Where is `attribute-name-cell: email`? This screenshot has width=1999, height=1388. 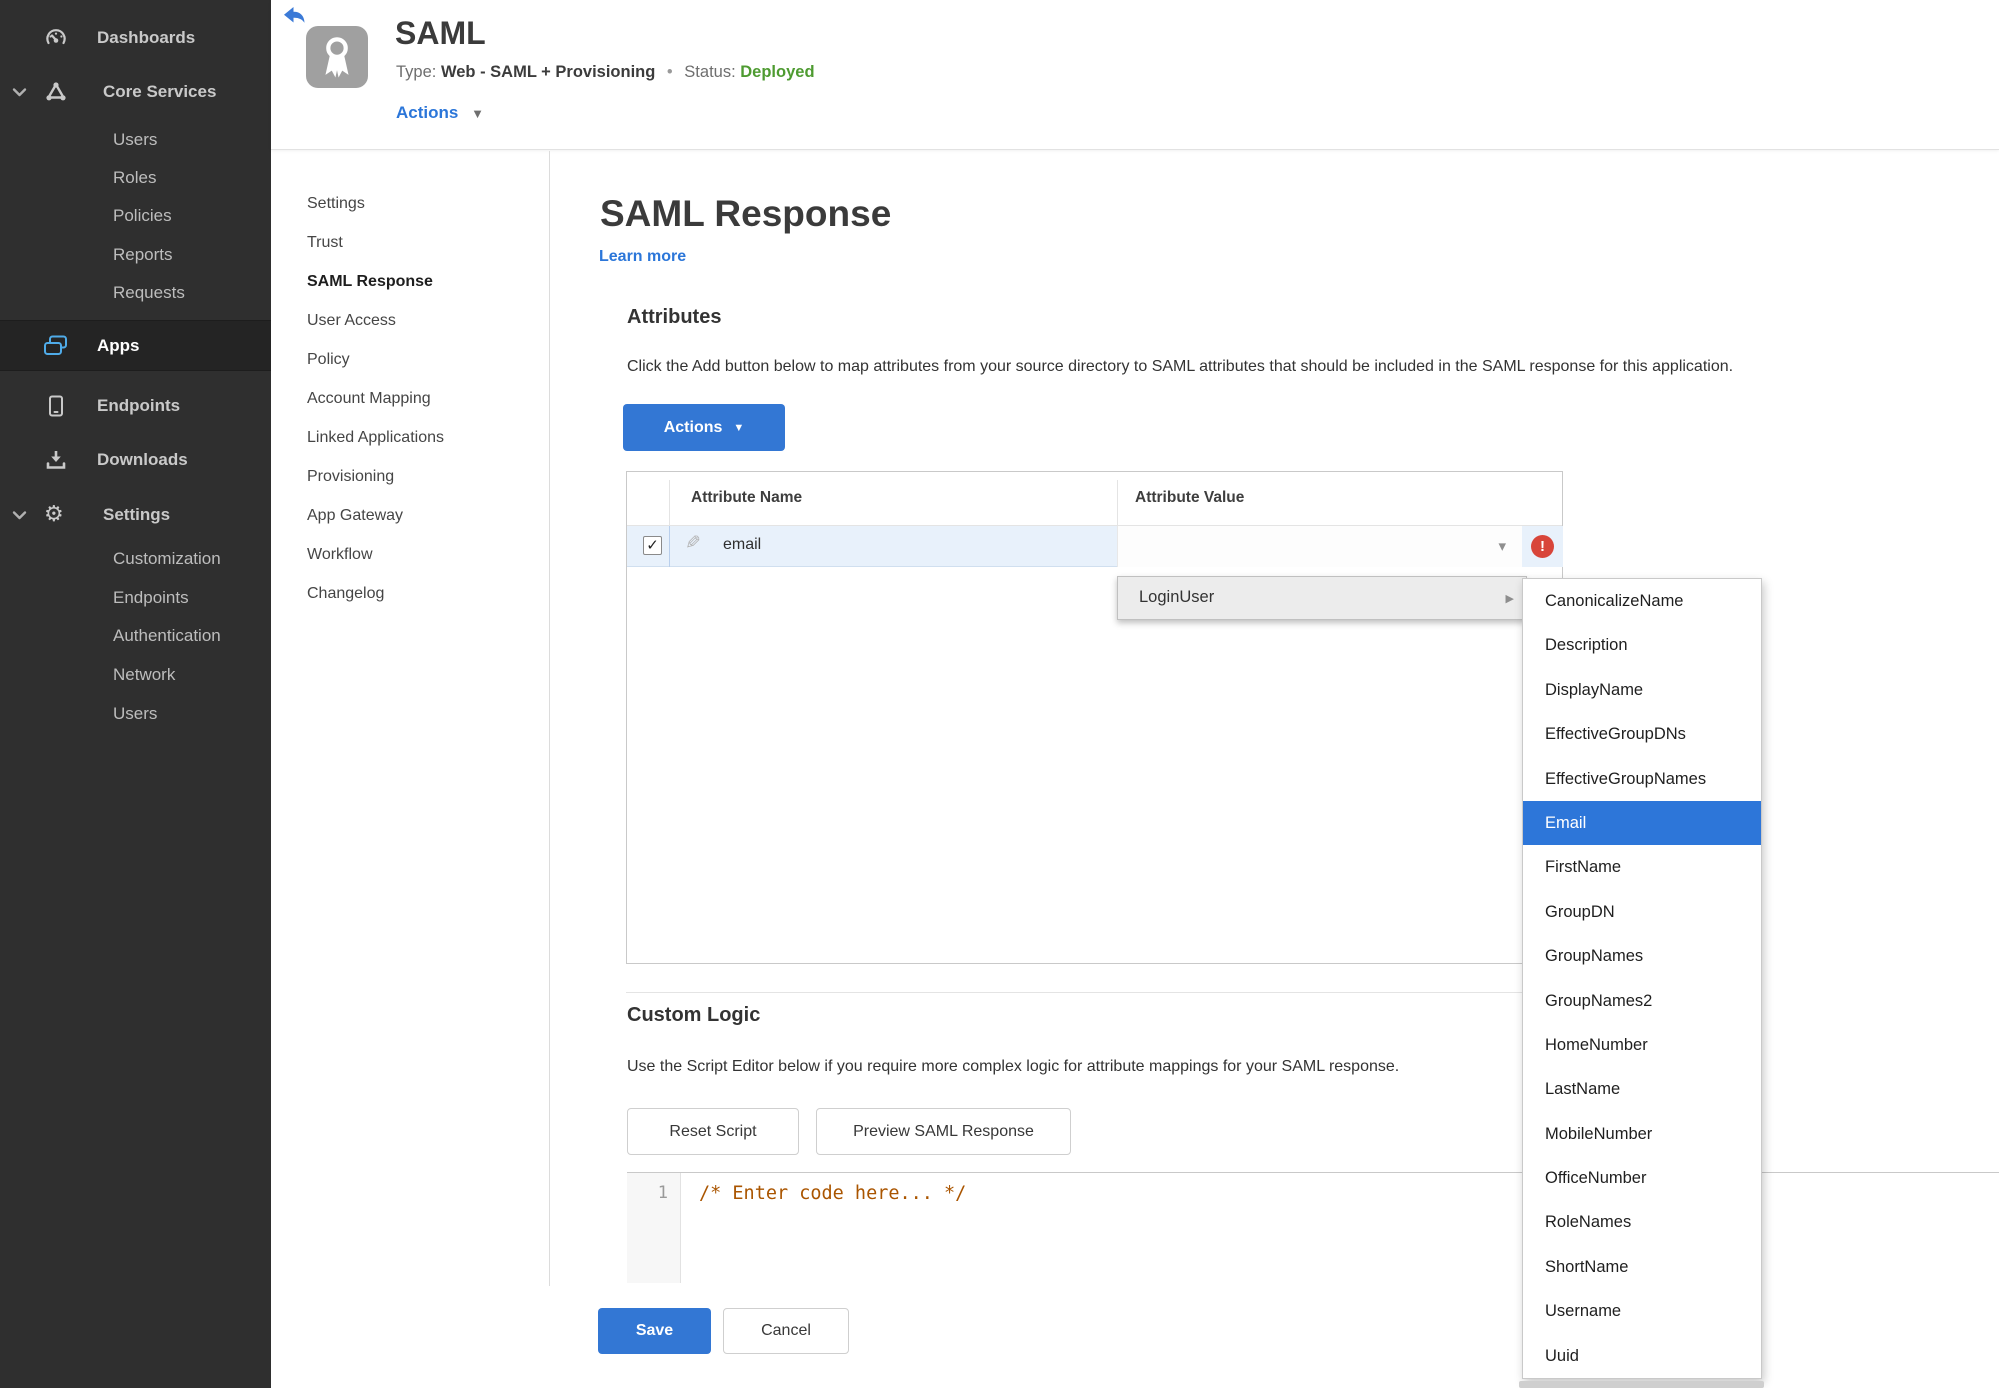
attribute-name-cell: email is located at coordinates (742, 545).